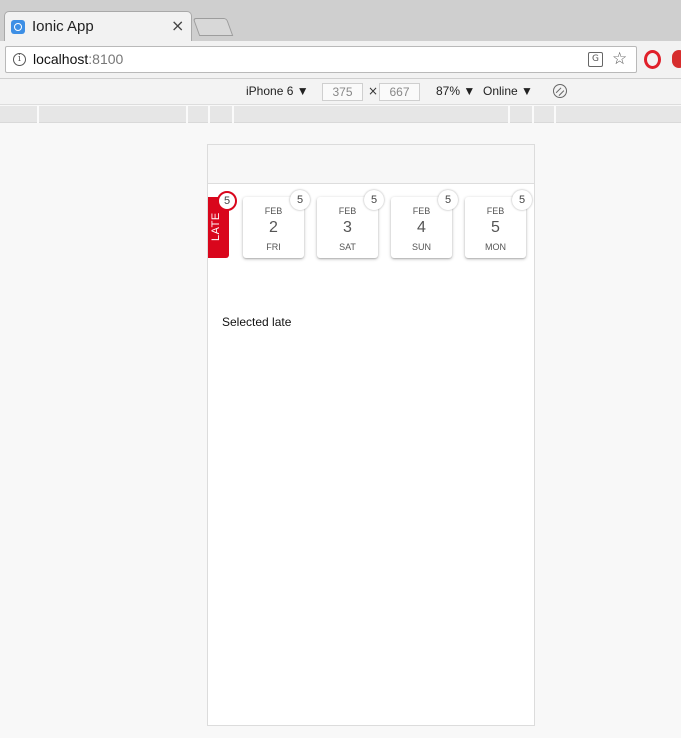  I want to click on day-number: 5, so click(495, 227).